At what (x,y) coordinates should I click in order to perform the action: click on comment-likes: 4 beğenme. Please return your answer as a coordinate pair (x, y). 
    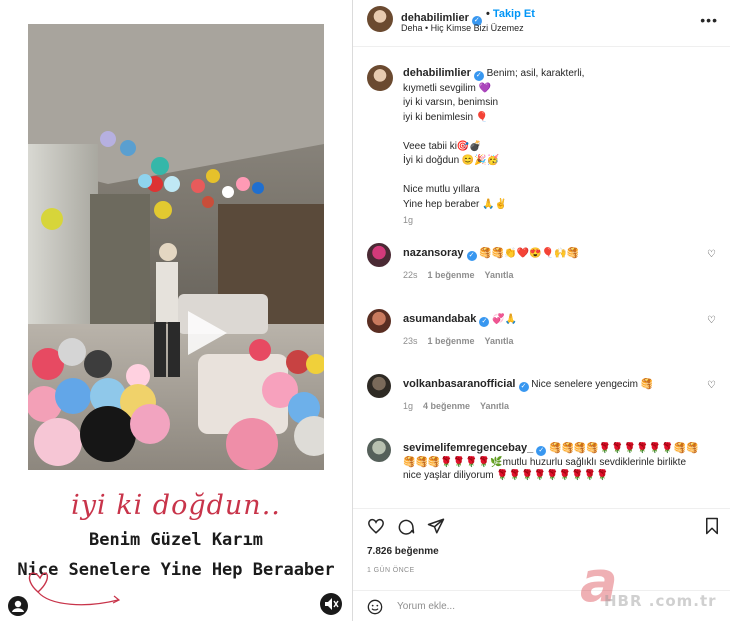
    Looking at the image, I should click on (446, 406).